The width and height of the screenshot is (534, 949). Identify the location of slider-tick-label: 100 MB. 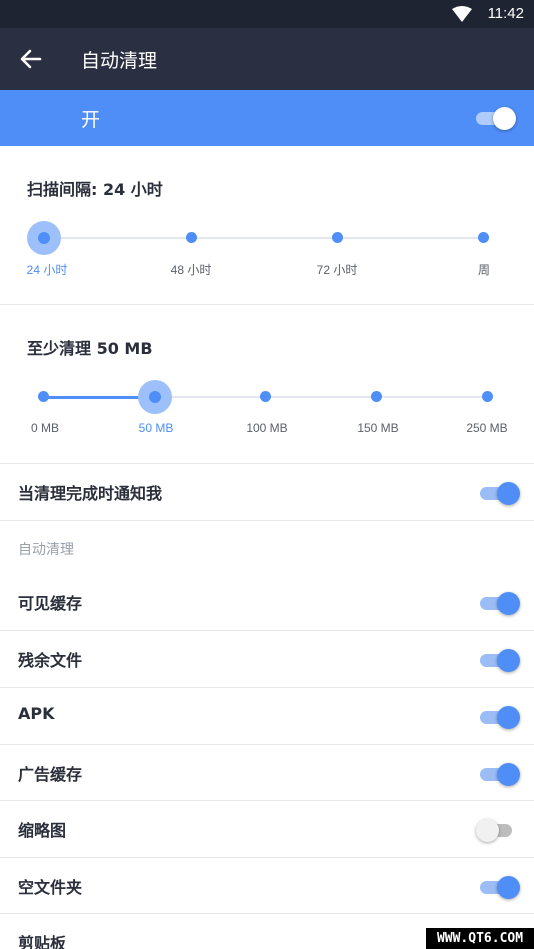
(267, 428).